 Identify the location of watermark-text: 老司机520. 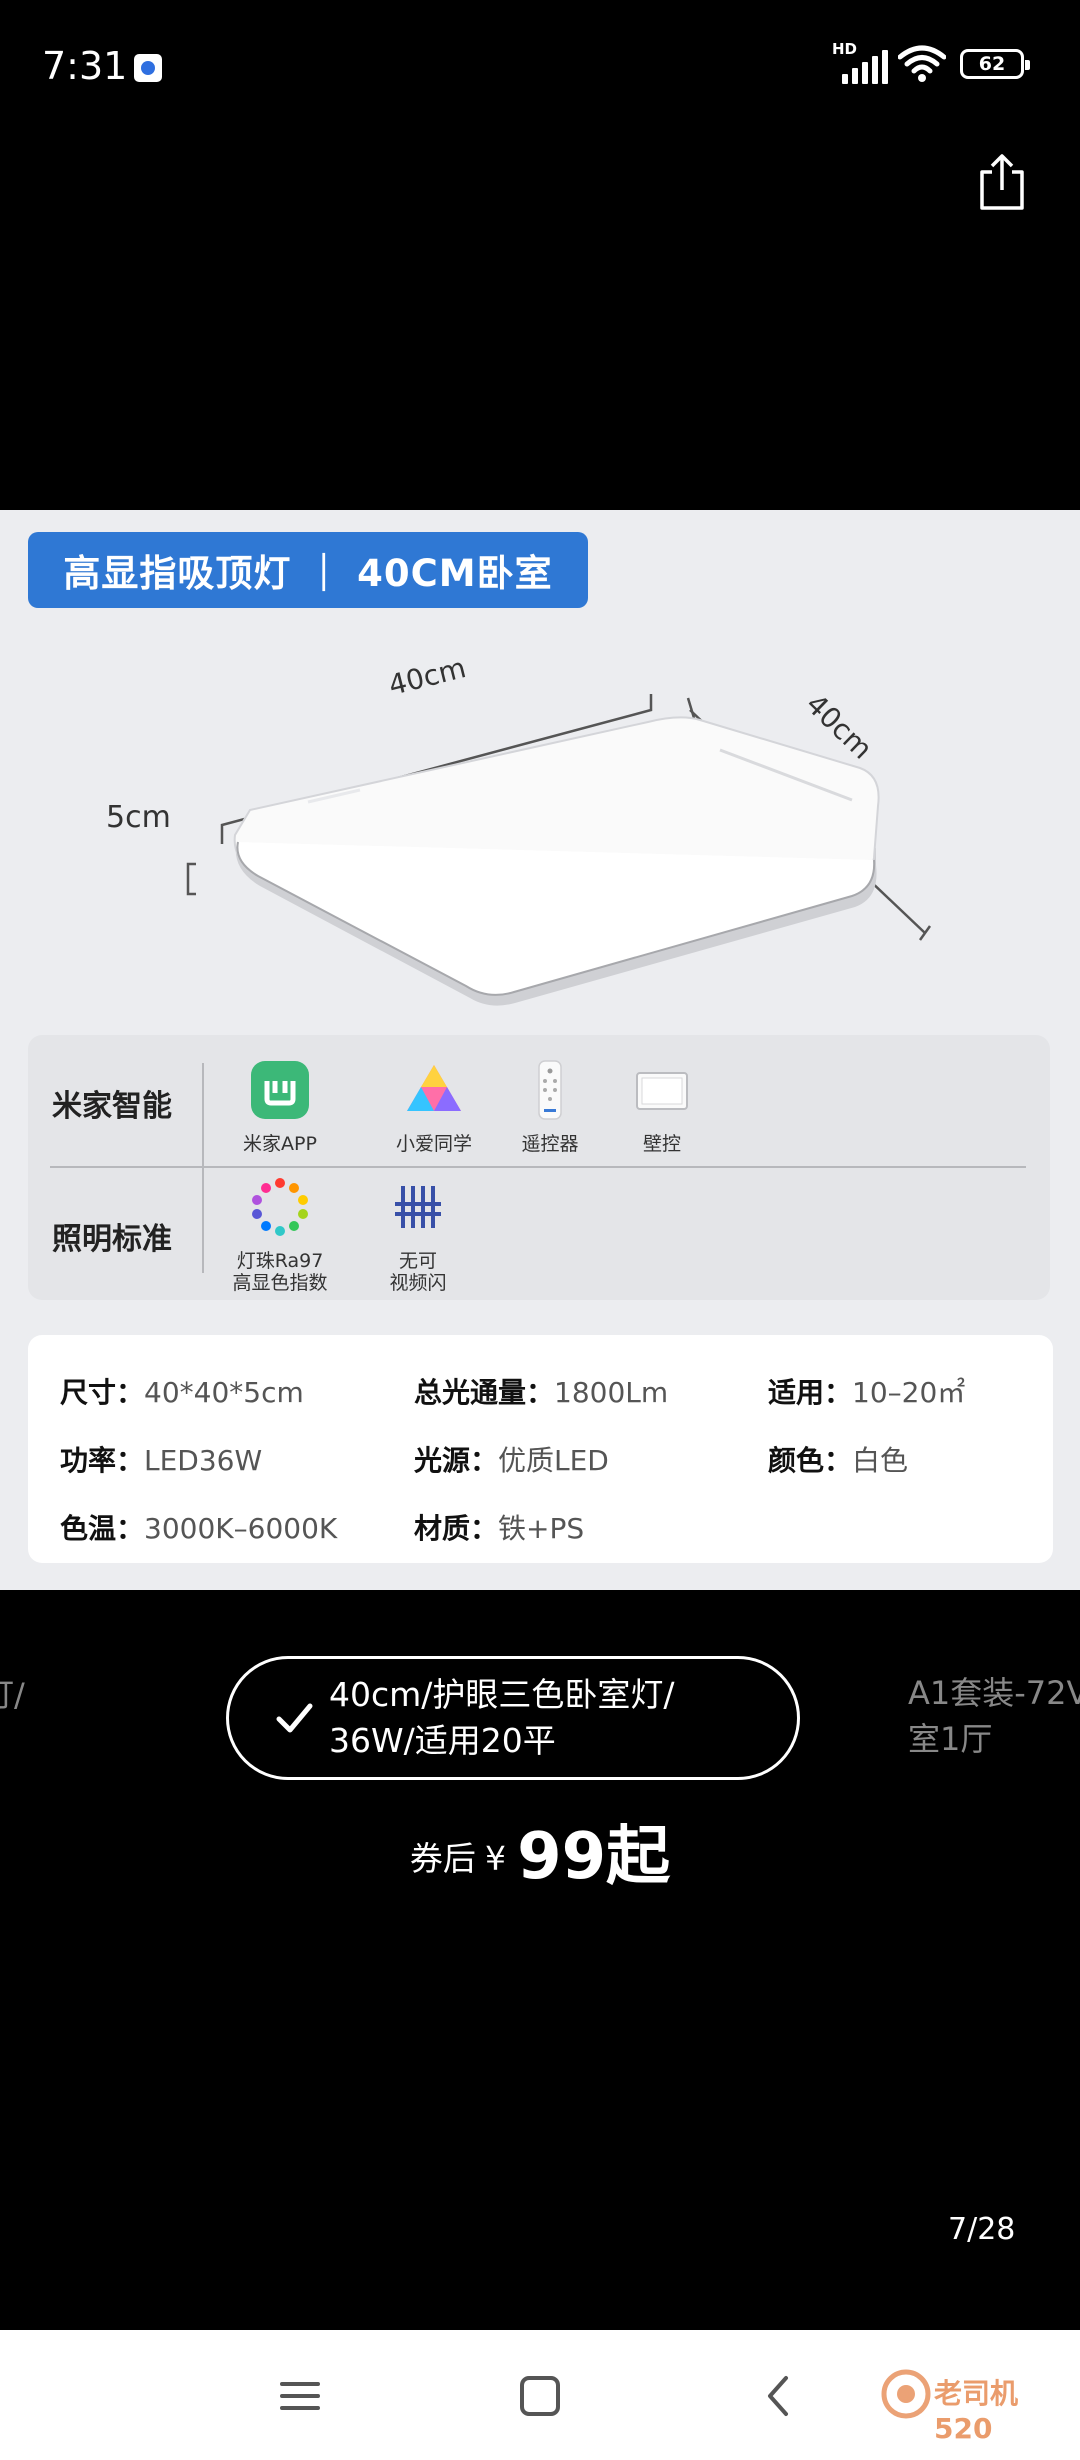
(976, 2411).